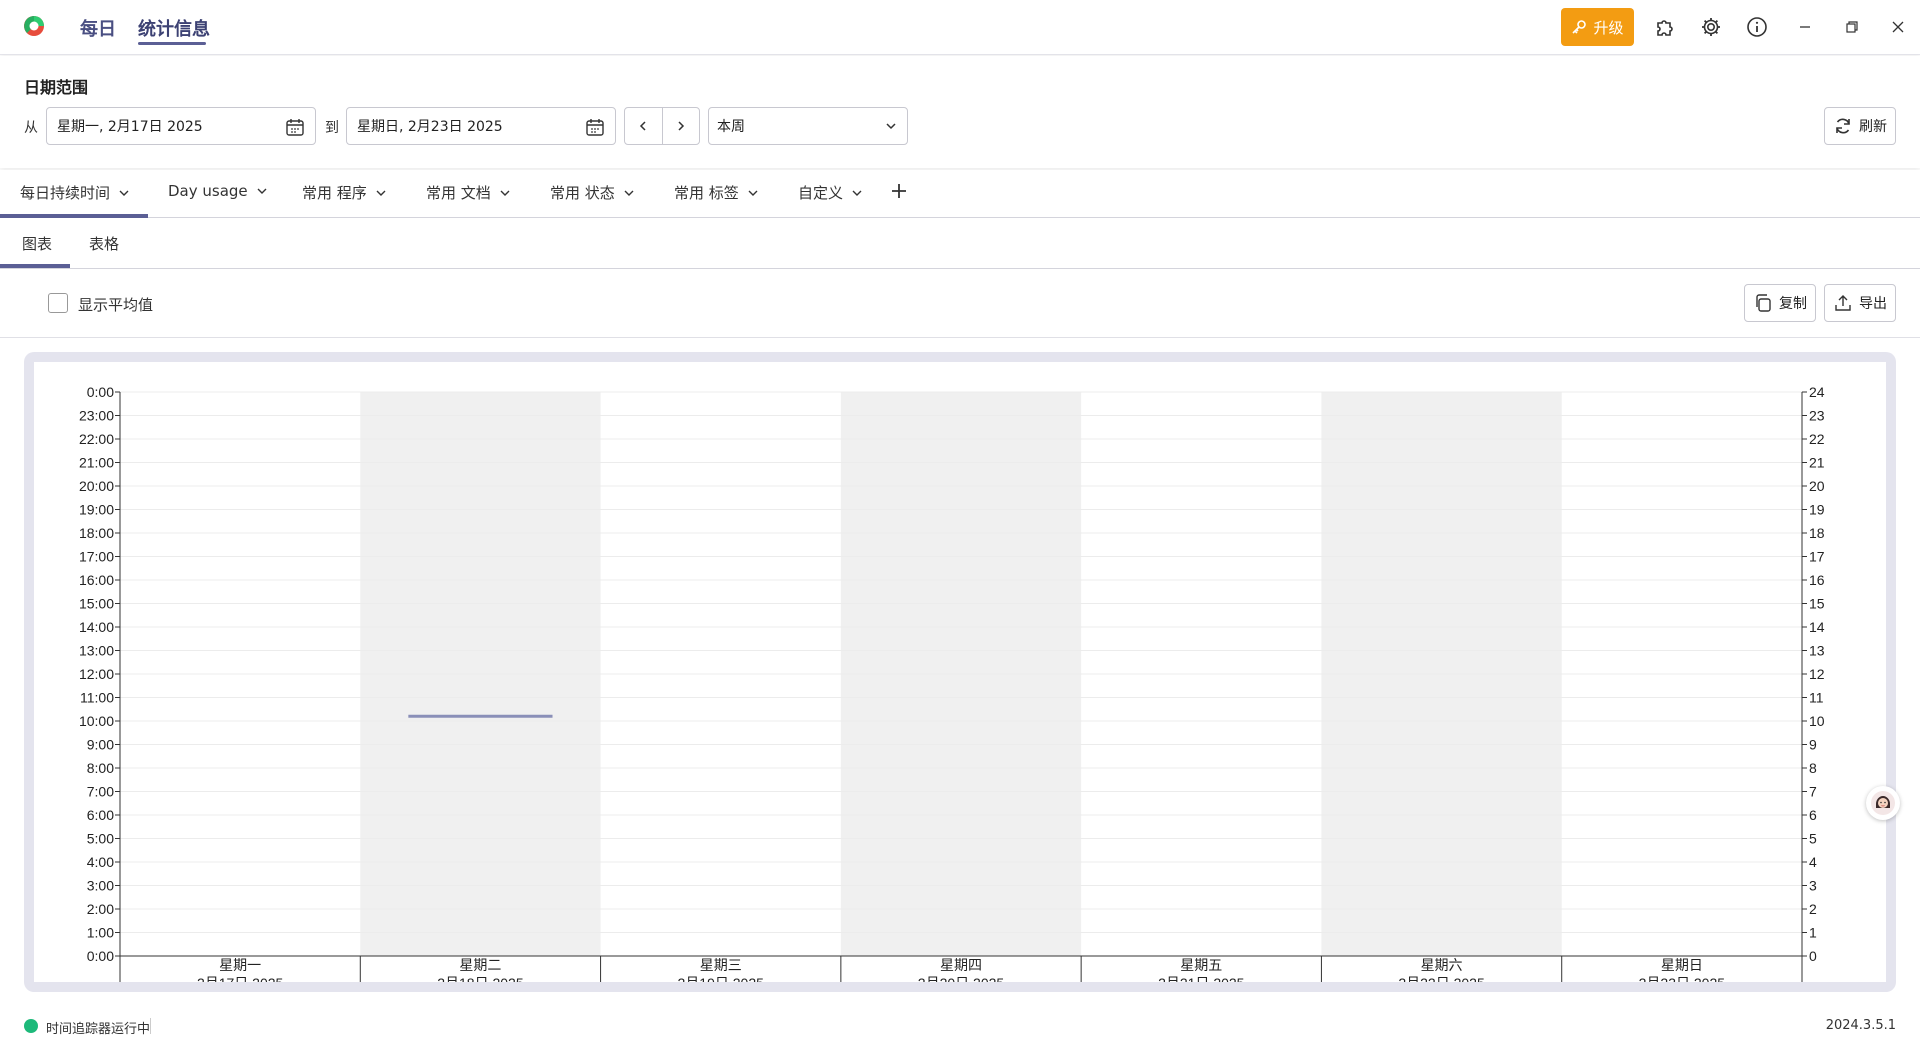  I want to click on y-right-tick-label: 20, so click(1817, 486).